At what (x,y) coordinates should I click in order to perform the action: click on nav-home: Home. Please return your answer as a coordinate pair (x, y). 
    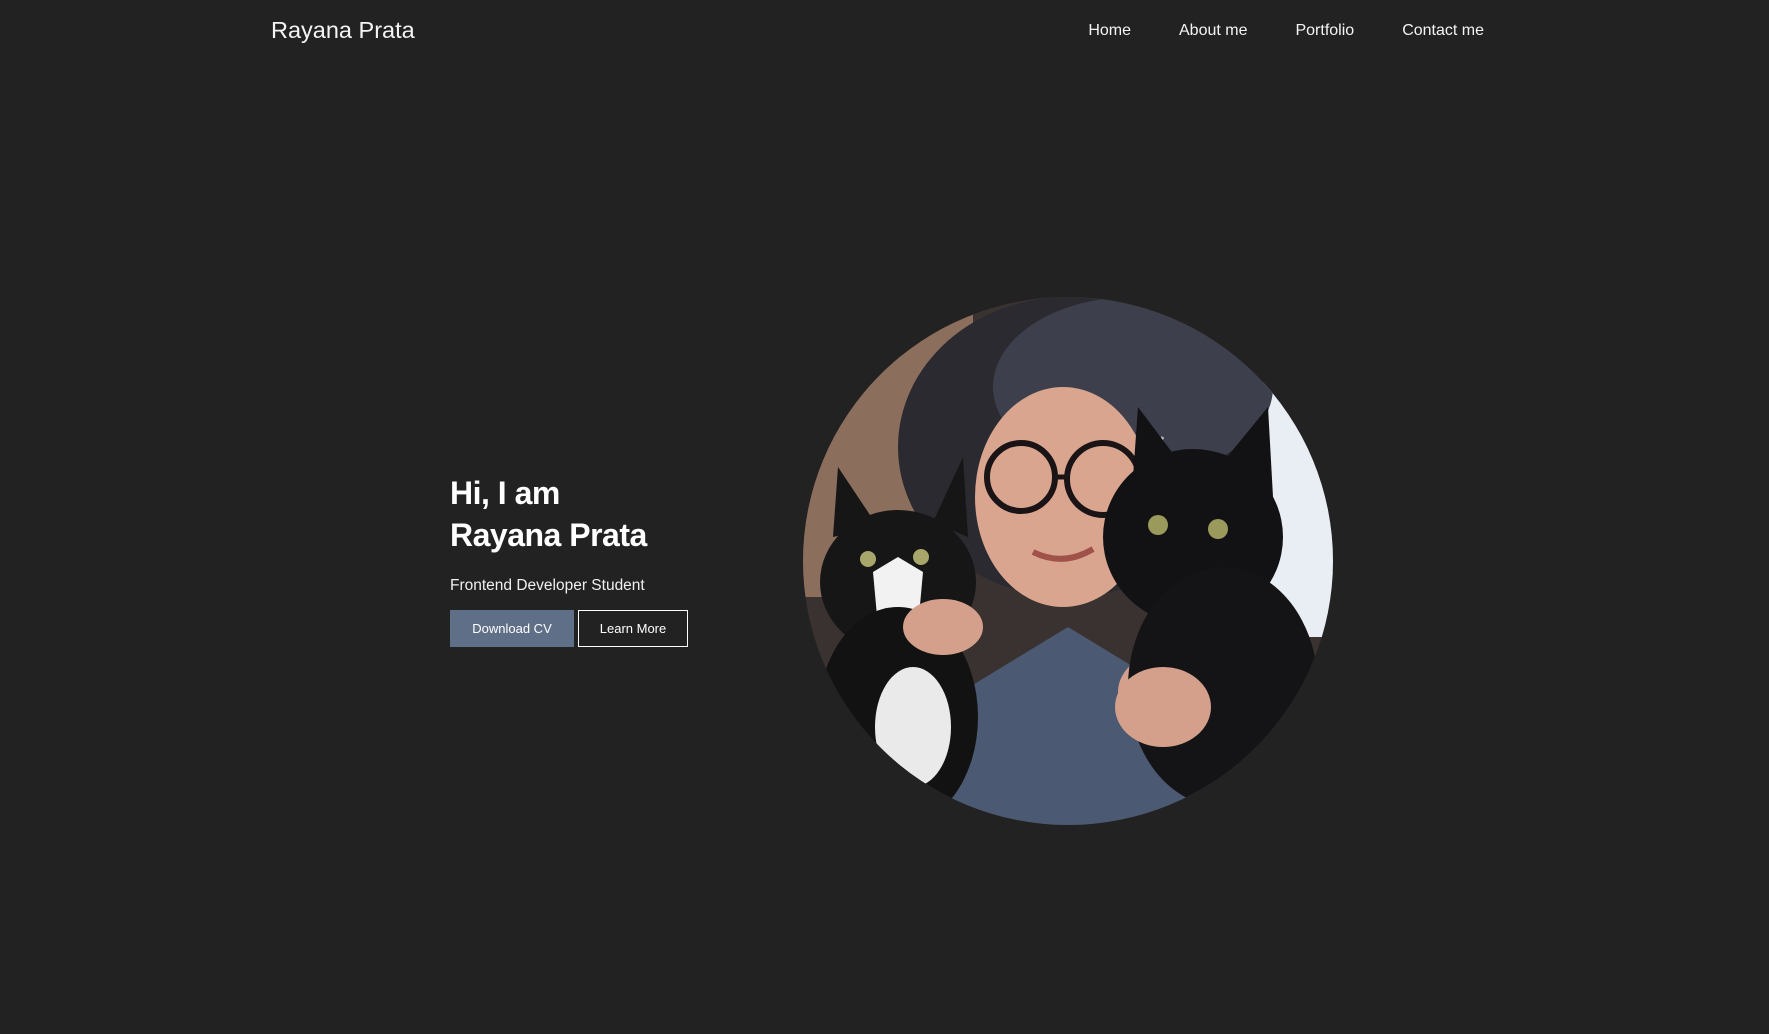
    Looking at the image, I should click on (1109, 31).